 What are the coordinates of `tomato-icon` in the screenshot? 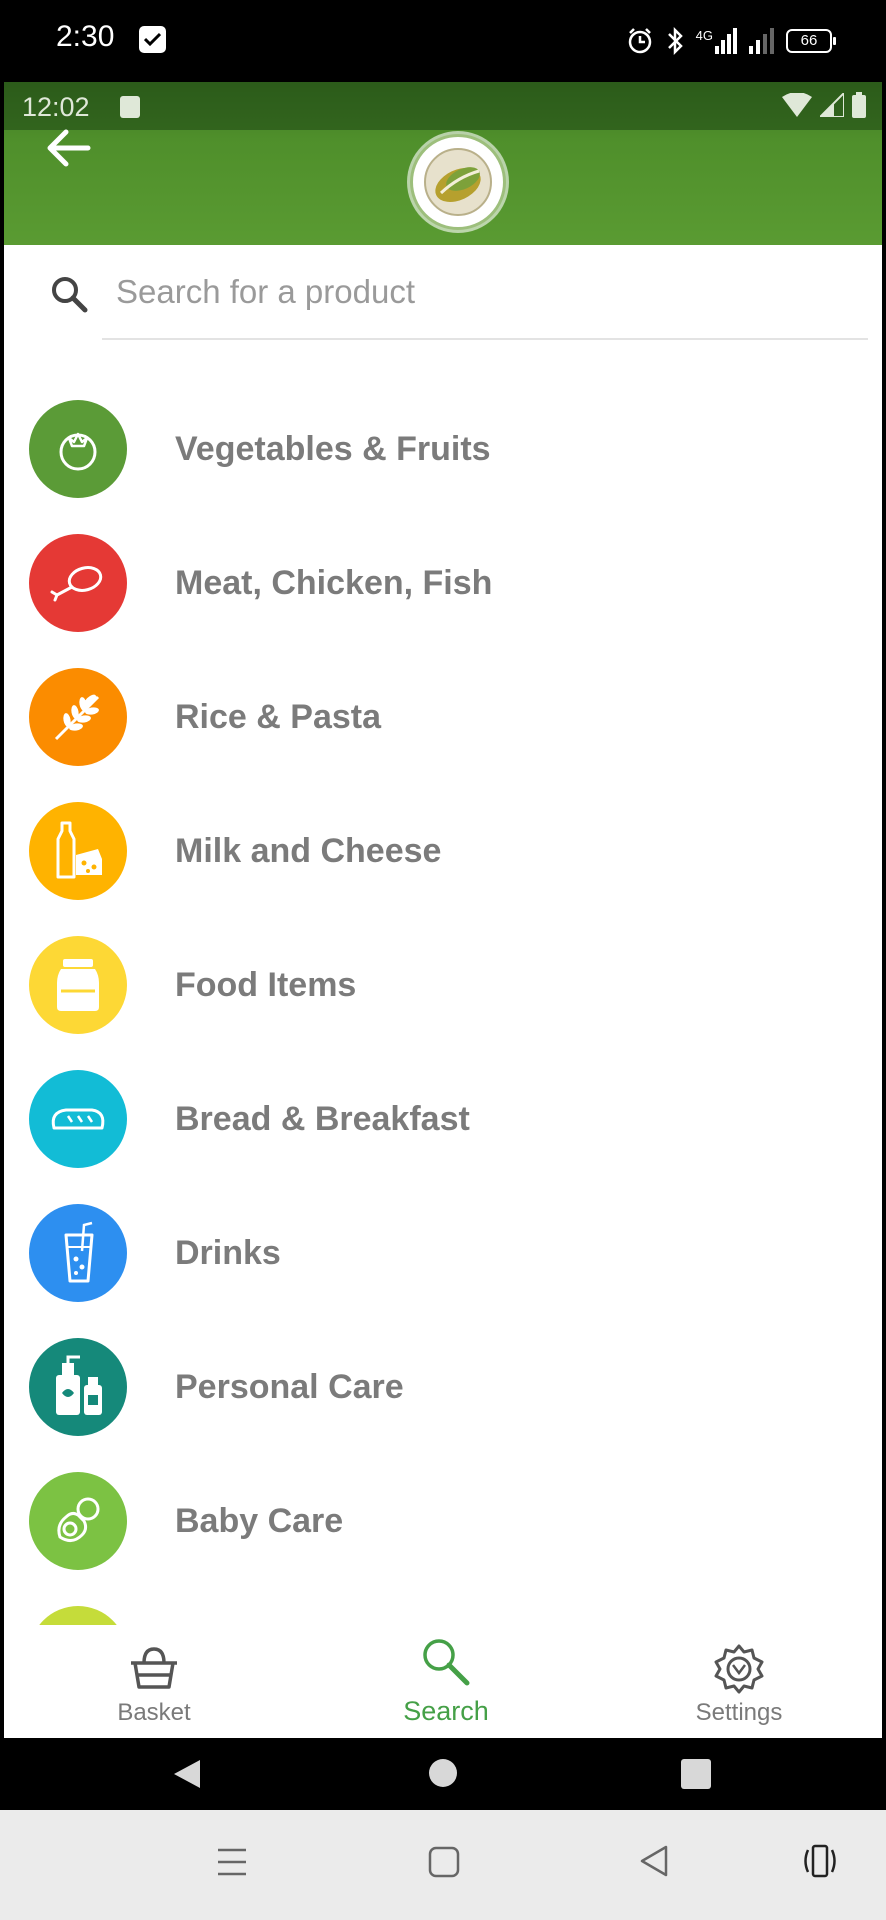 It's located at (78, 449).